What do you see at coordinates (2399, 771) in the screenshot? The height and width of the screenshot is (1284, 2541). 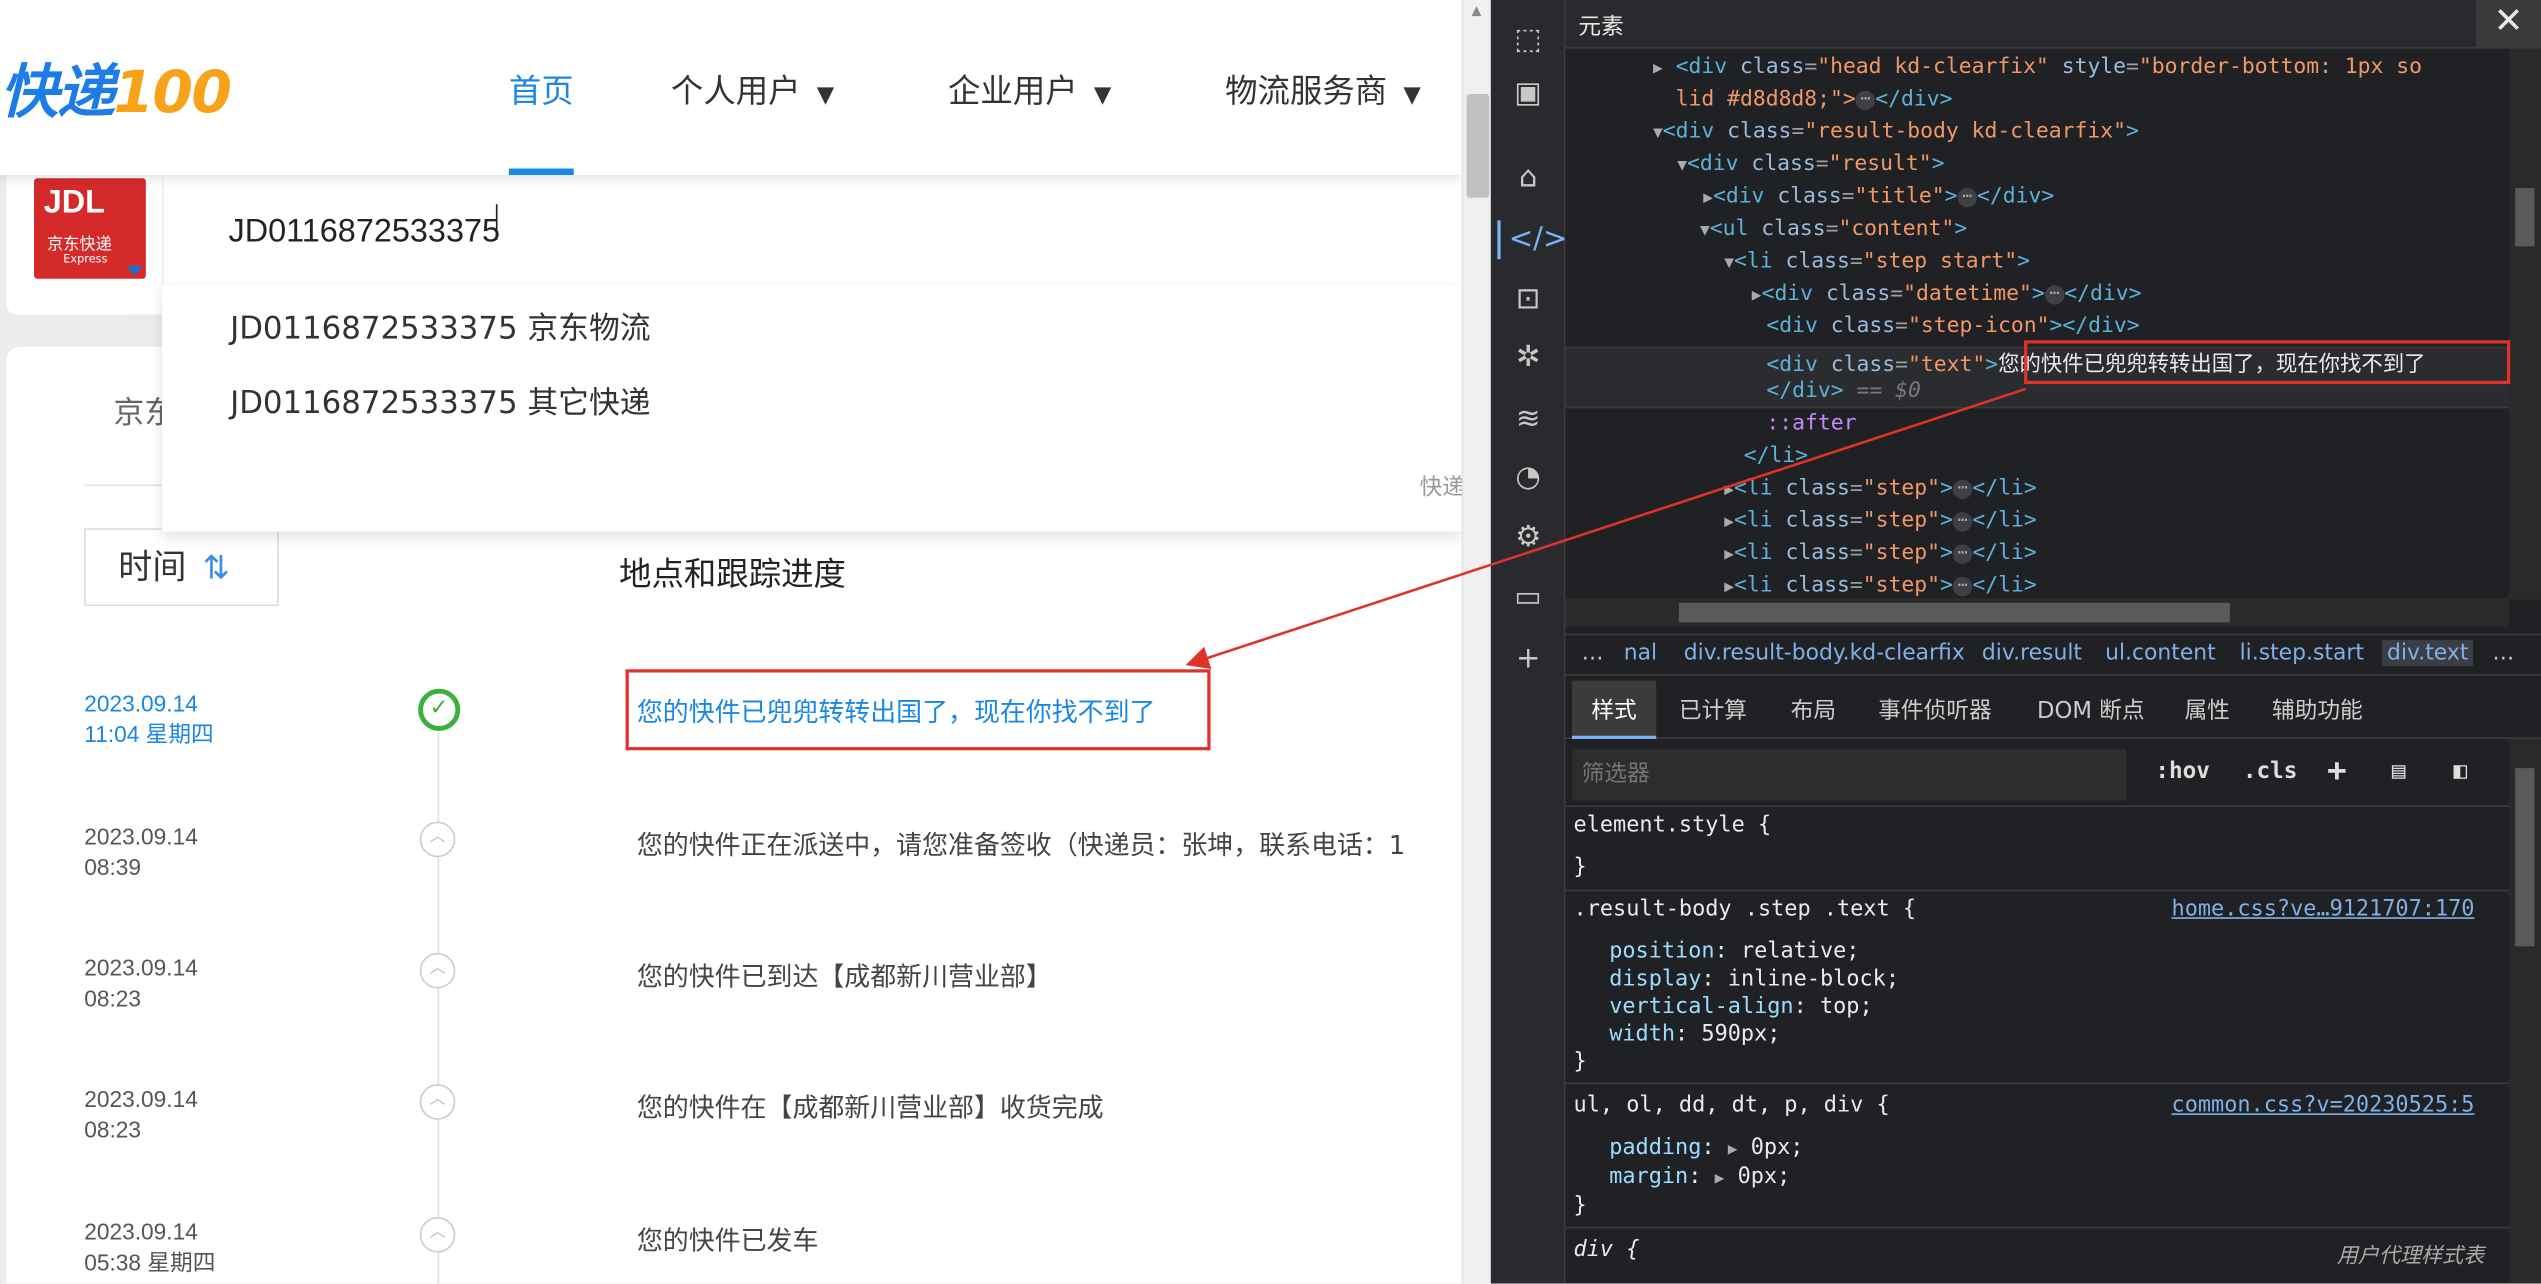 I see `paint-icon: ▤` at bounding box center [2399, 771].